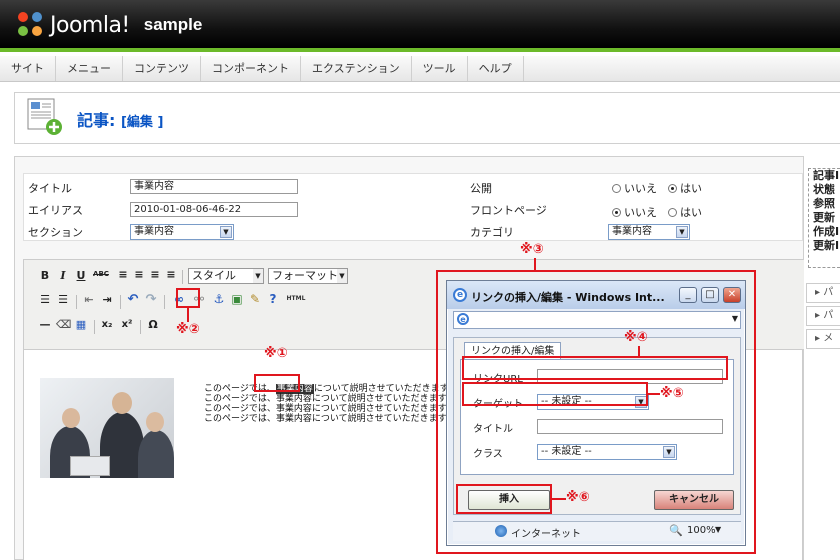 The image size is (840, 560). I want to click on address-bar: e ▼, so click(597, 320).